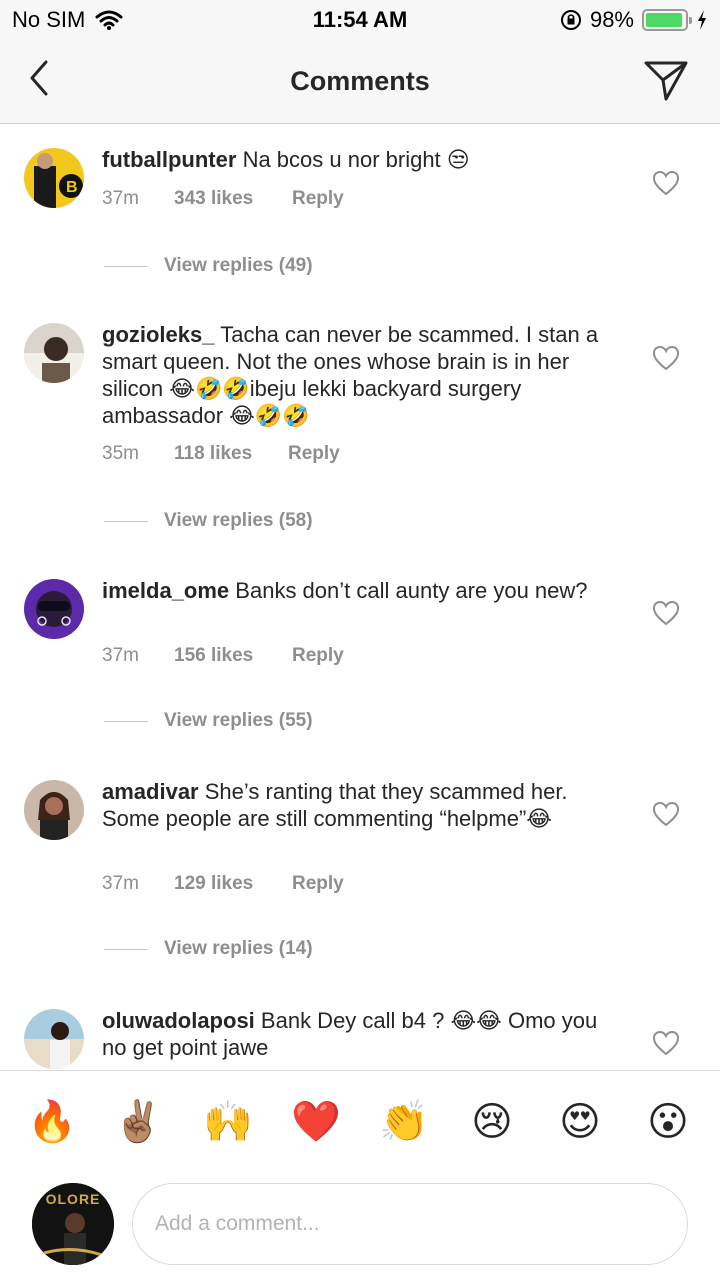  I want to click on comment-input, so click(405, 1224).